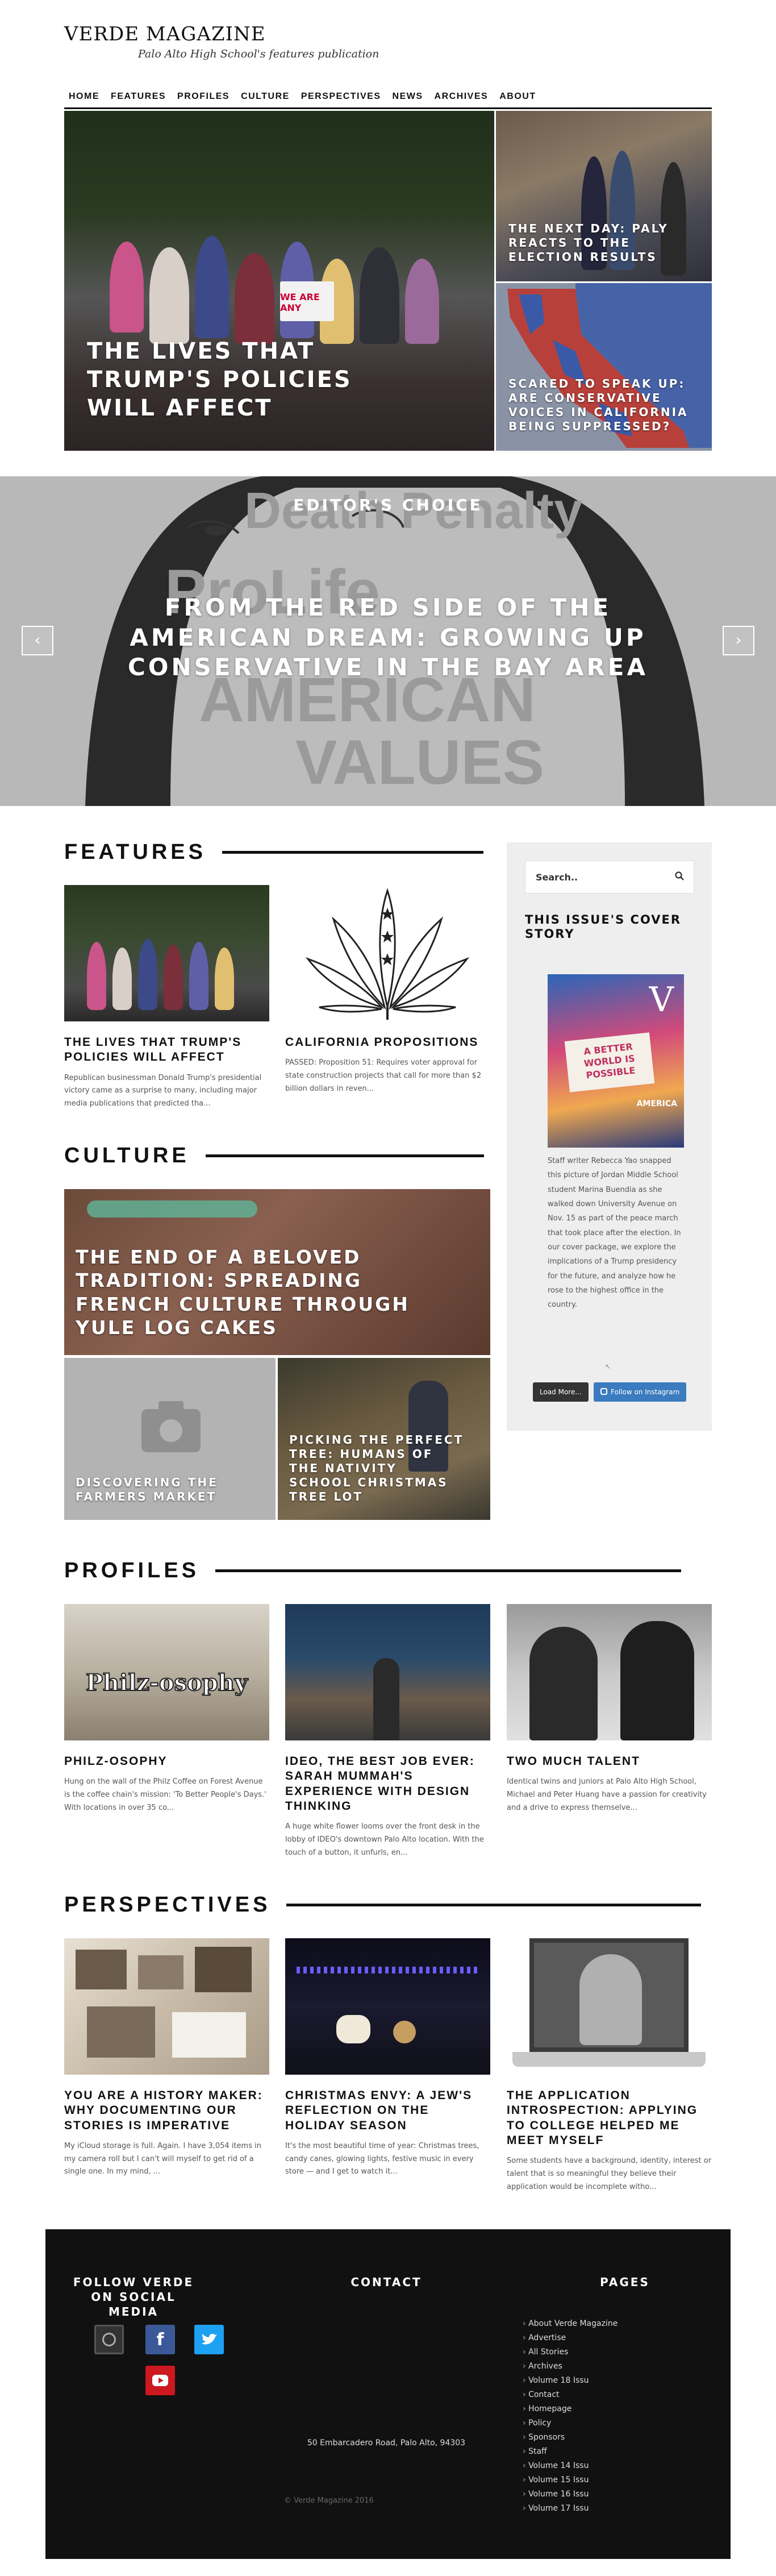 Image resolution: width=776 pixels, height=2576 pixels. Describe the element at coordinates (167, 1672) in the screenshot. I see `profile-image: Philz-osophy` at that location.